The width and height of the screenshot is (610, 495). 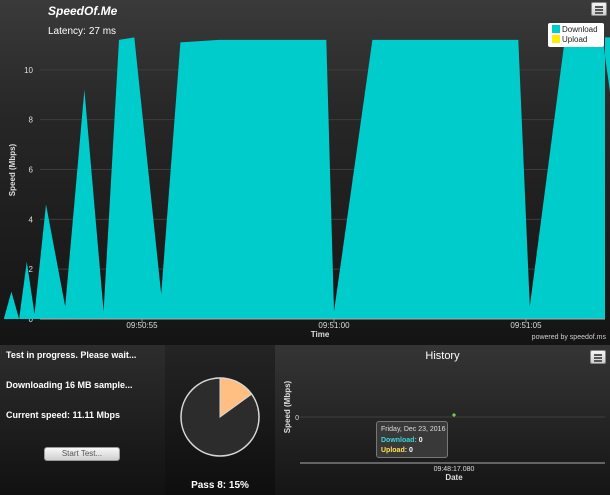 I want to click on latency-label: Latency:, so click(x=67, y=31).